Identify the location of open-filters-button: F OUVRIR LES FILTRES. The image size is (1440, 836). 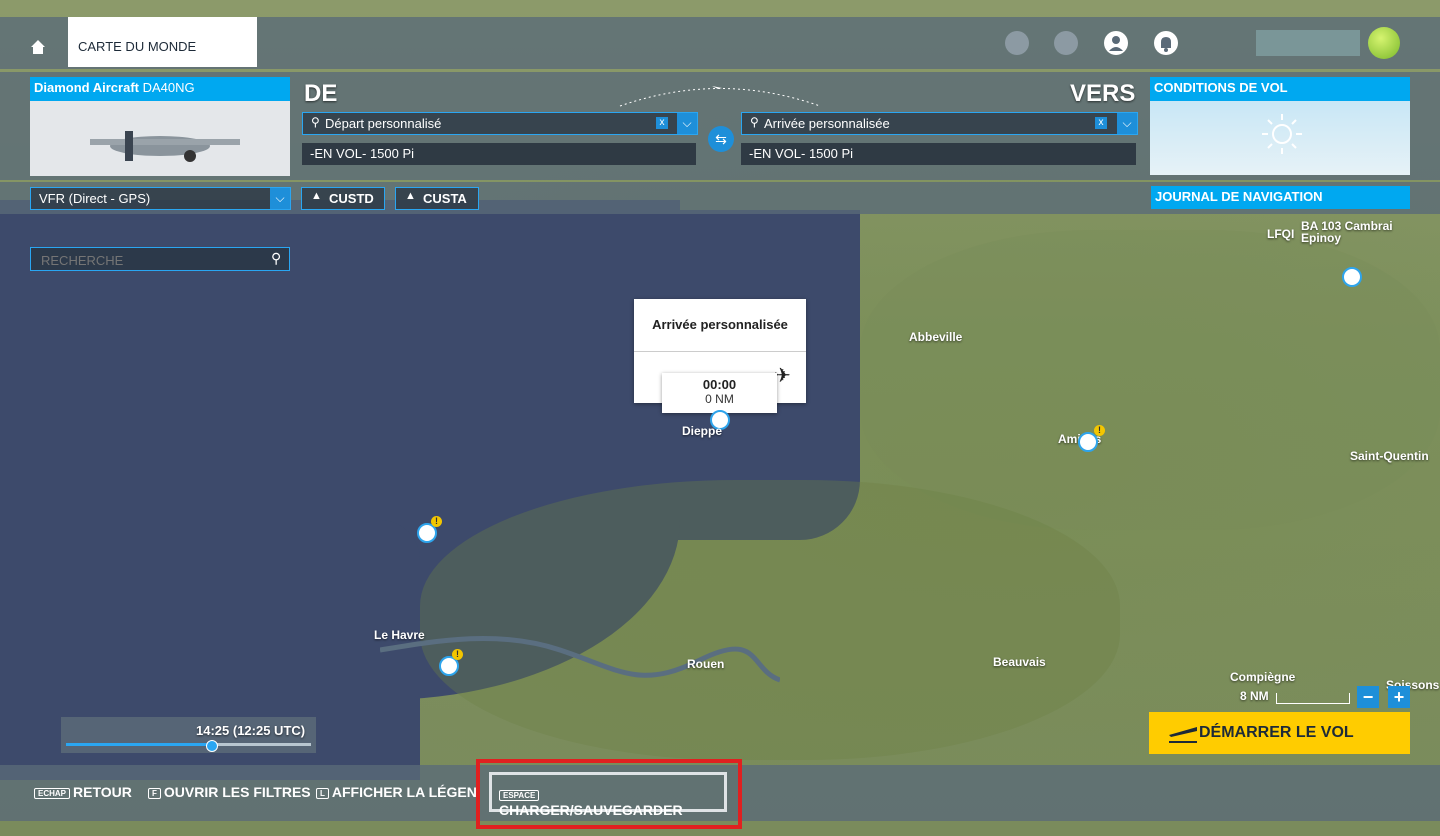
(229, 792).